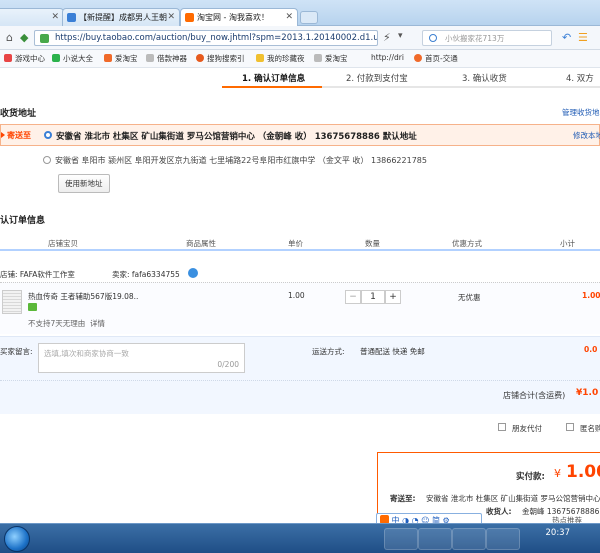 This screenshot has width=600, height=553. Describe the element at coordinates (63, 243) in the screenshot. I see `col-header-item: 店铺宝贝` at that location.